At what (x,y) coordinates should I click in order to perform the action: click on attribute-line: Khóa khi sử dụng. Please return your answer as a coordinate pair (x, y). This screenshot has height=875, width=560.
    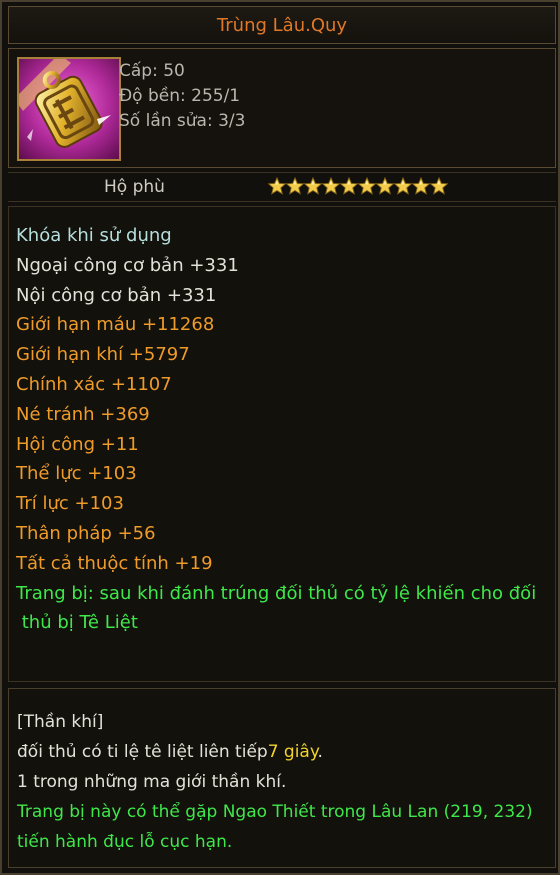
    Looking at the image, I should click on (94, 235).